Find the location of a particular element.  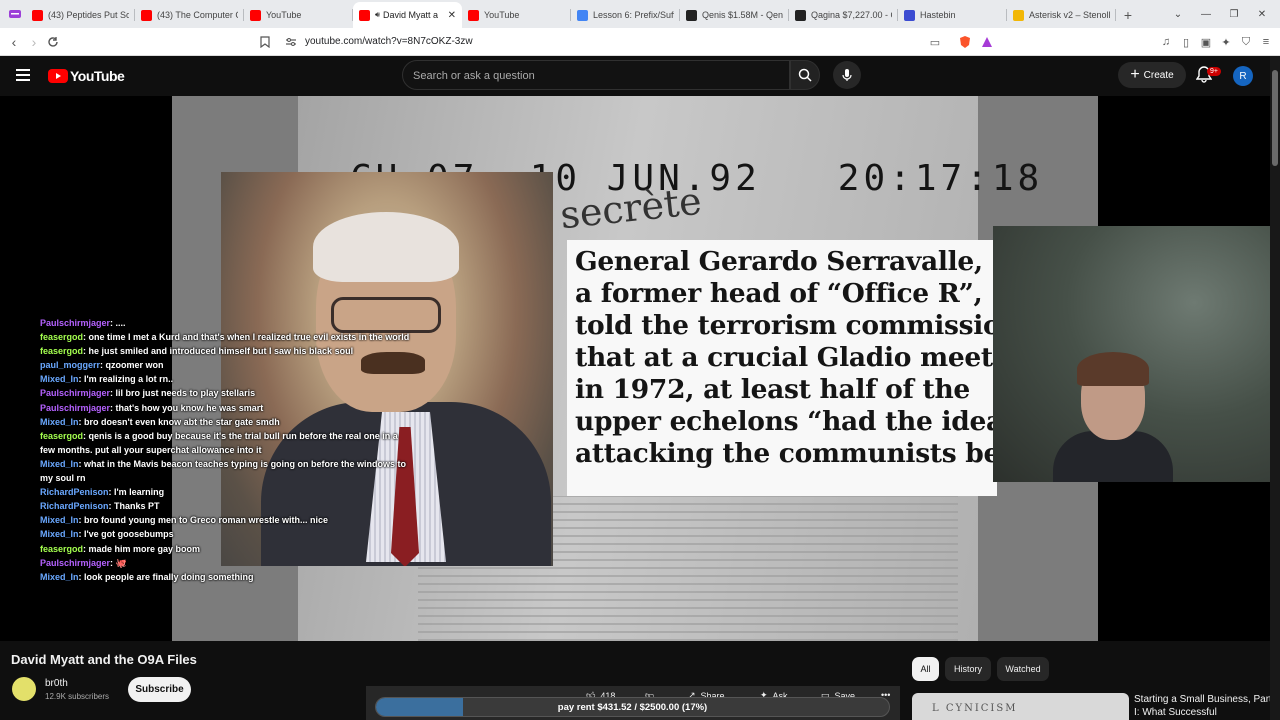

browser-tab: (43) Peptides Put So is located at coordinates (80, 15).